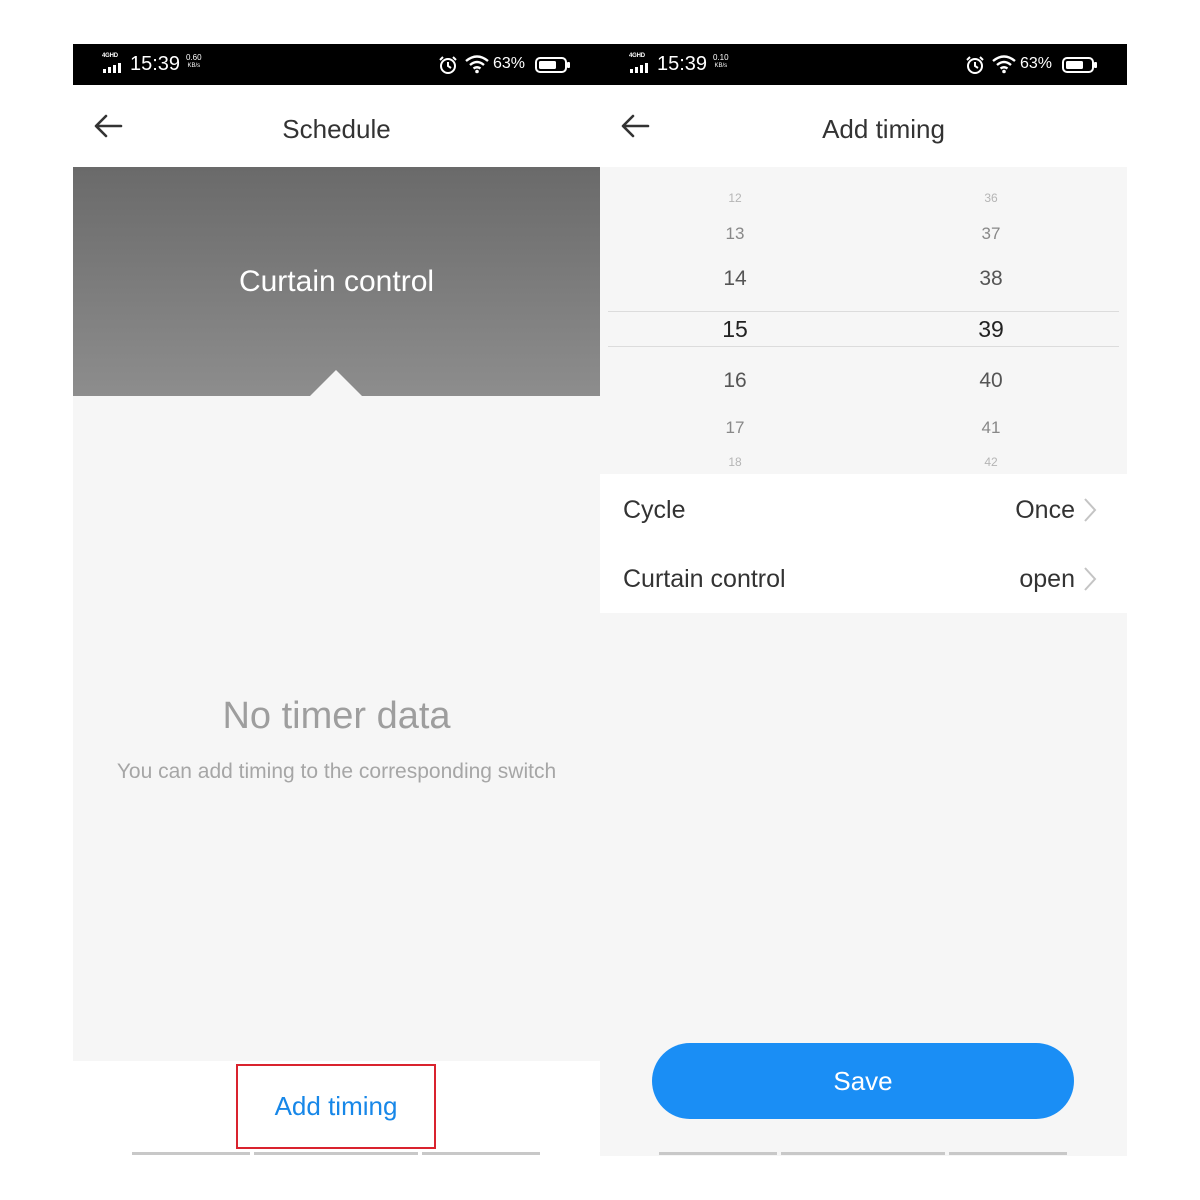  Describe the element at coordinates (991, 462) in the screenshot. I see `minute-option: 42` at that location.